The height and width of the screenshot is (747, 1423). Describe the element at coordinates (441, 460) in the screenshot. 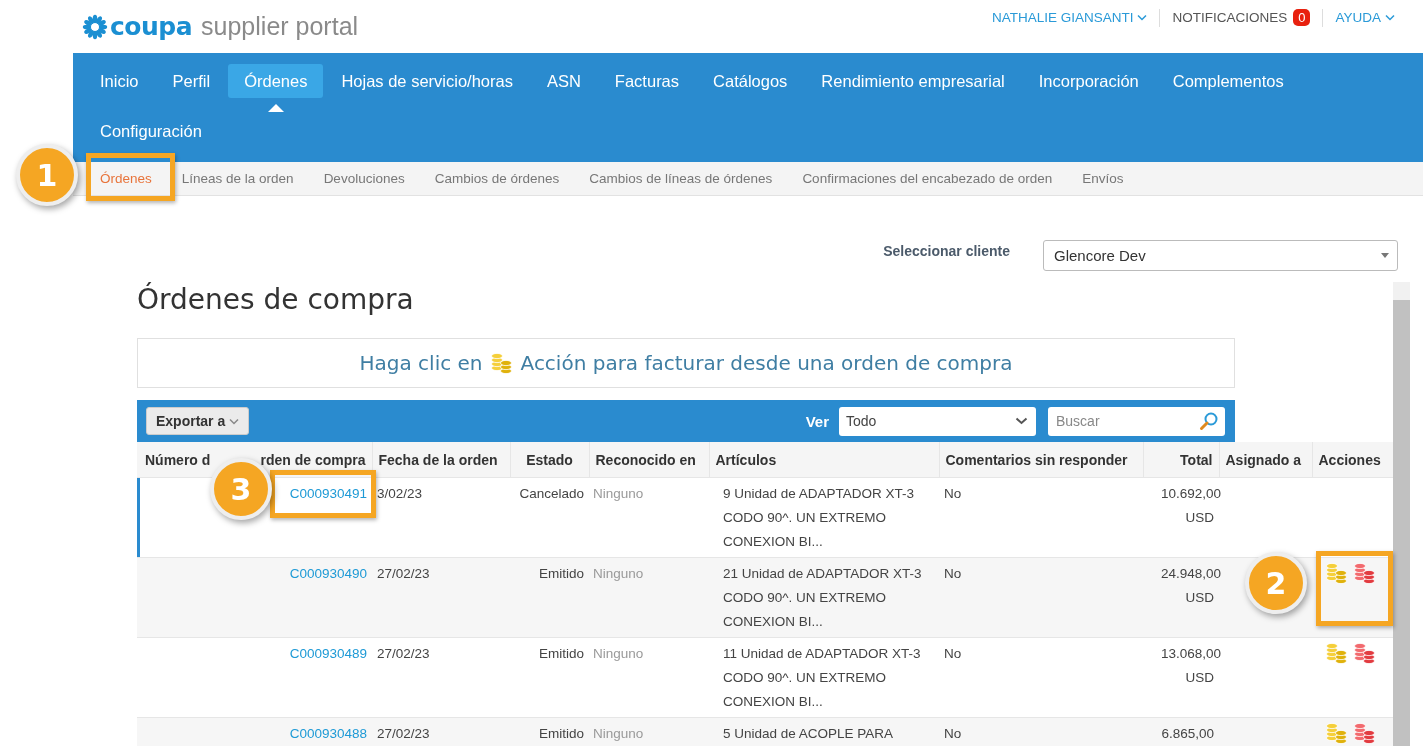

I see `column-header: Fecha de la orden` at that location.